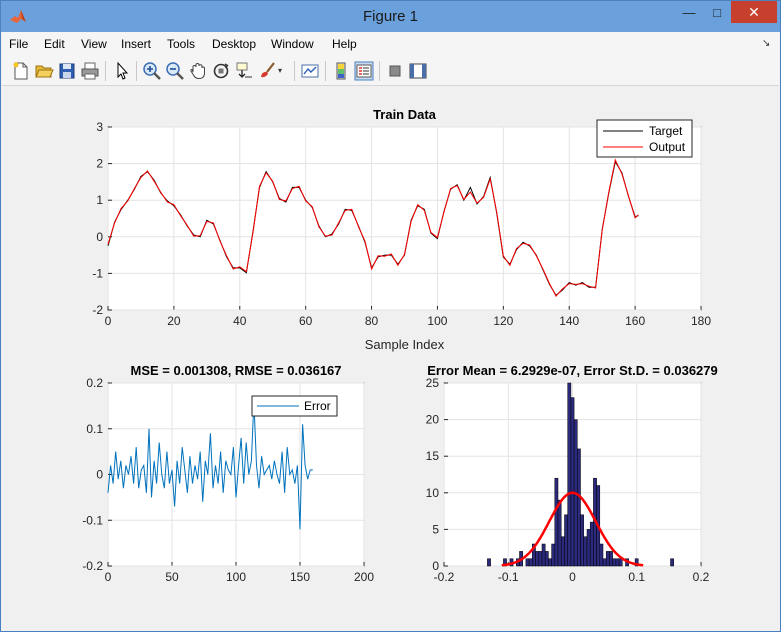 The image size is (781, 632). What do you see at coordinates (94, 383) in the screenshot?
I see `y-tick-label: 0.2` at bounding box center [94, 383].